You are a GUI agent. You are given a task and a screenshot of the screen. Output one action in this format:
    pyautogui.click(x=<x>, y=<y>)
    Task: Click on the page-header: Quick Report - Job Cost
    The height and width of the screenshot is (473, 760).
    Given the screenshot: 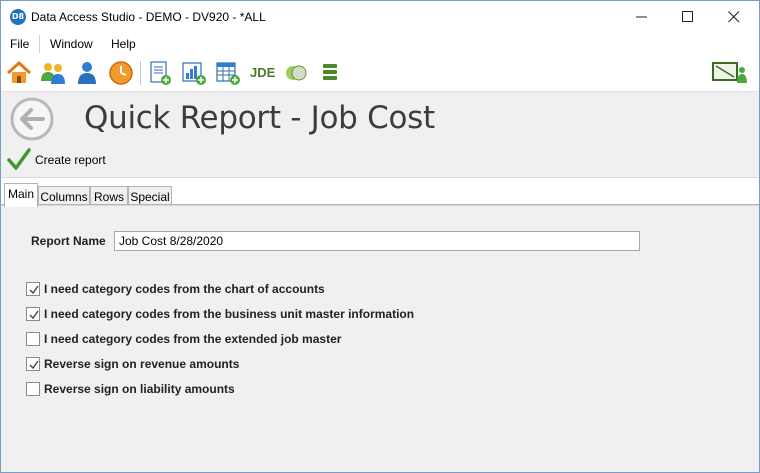 What is the action you would take?
    pyautogui.click(x=380, y=117)
    